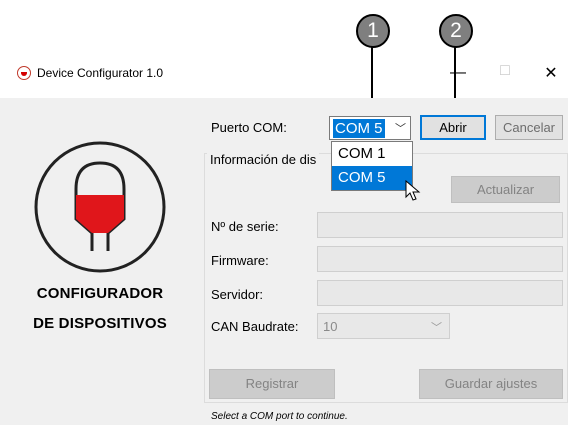 Image resolution: width=568 pixels, height=425 pixels. Describe the element at coordinates (100, 323) in the screenshot. I see `logo-text-line2: DE DISPOSITIVOS` at that location.